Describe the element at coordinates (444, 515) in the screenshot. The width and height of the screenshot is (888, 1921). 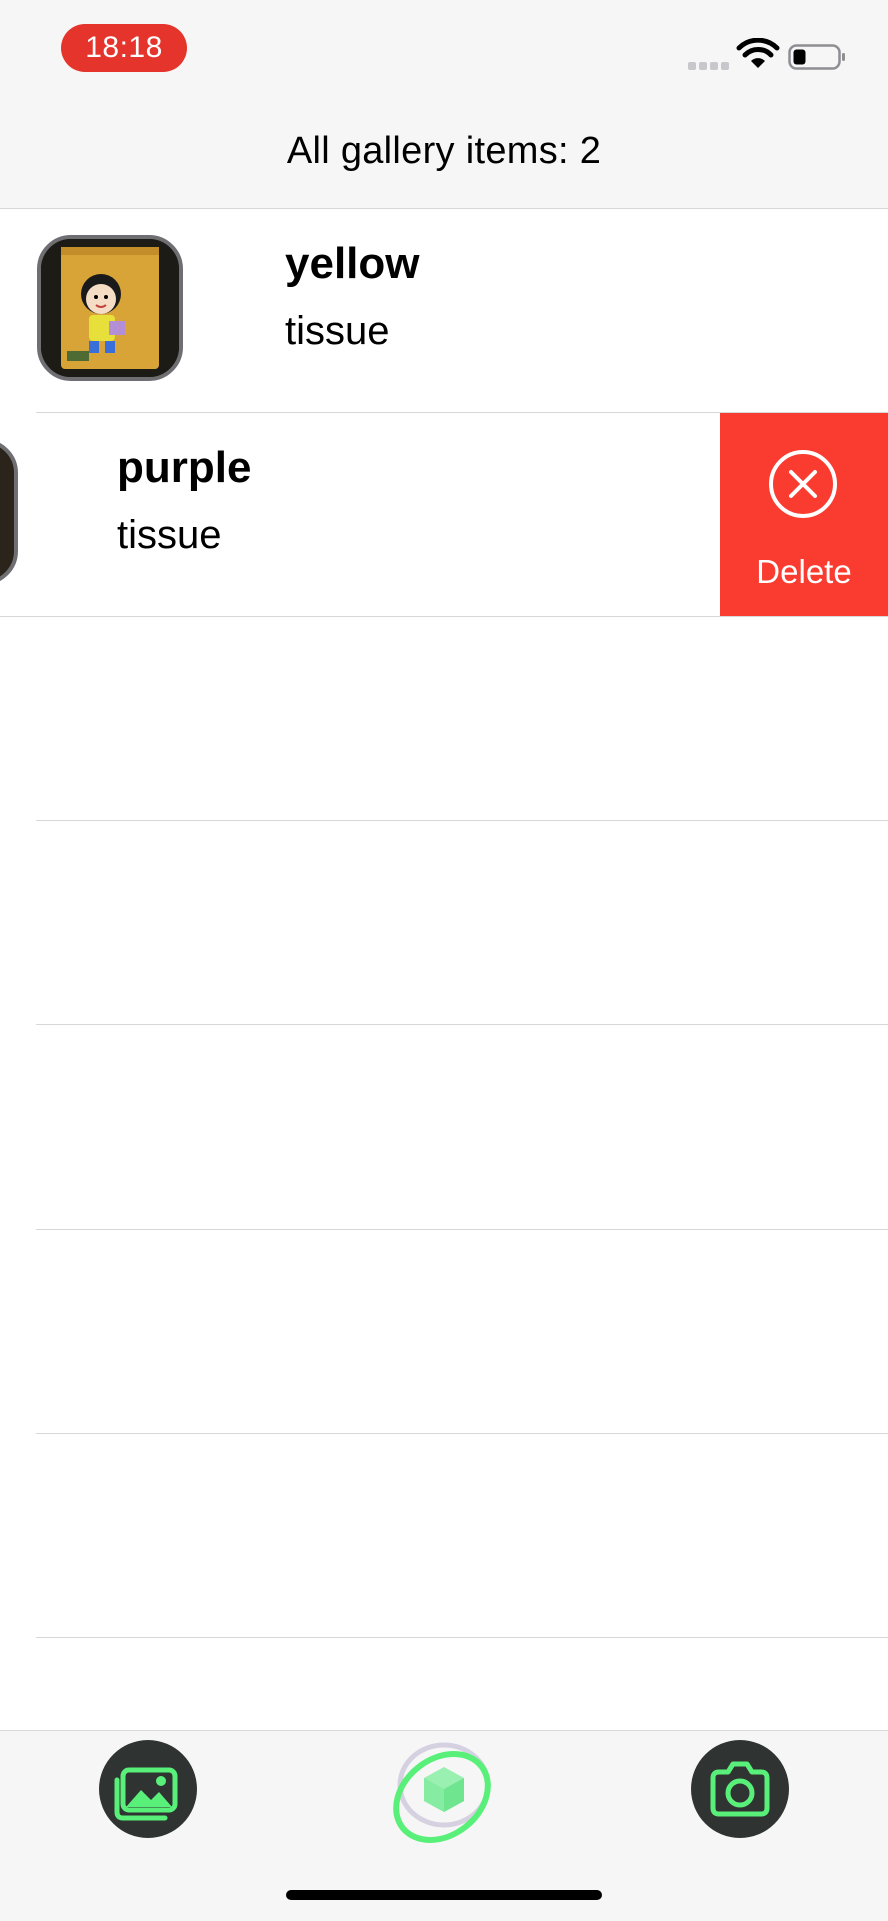
I see `list-item: purple tissue Delete` at that location.